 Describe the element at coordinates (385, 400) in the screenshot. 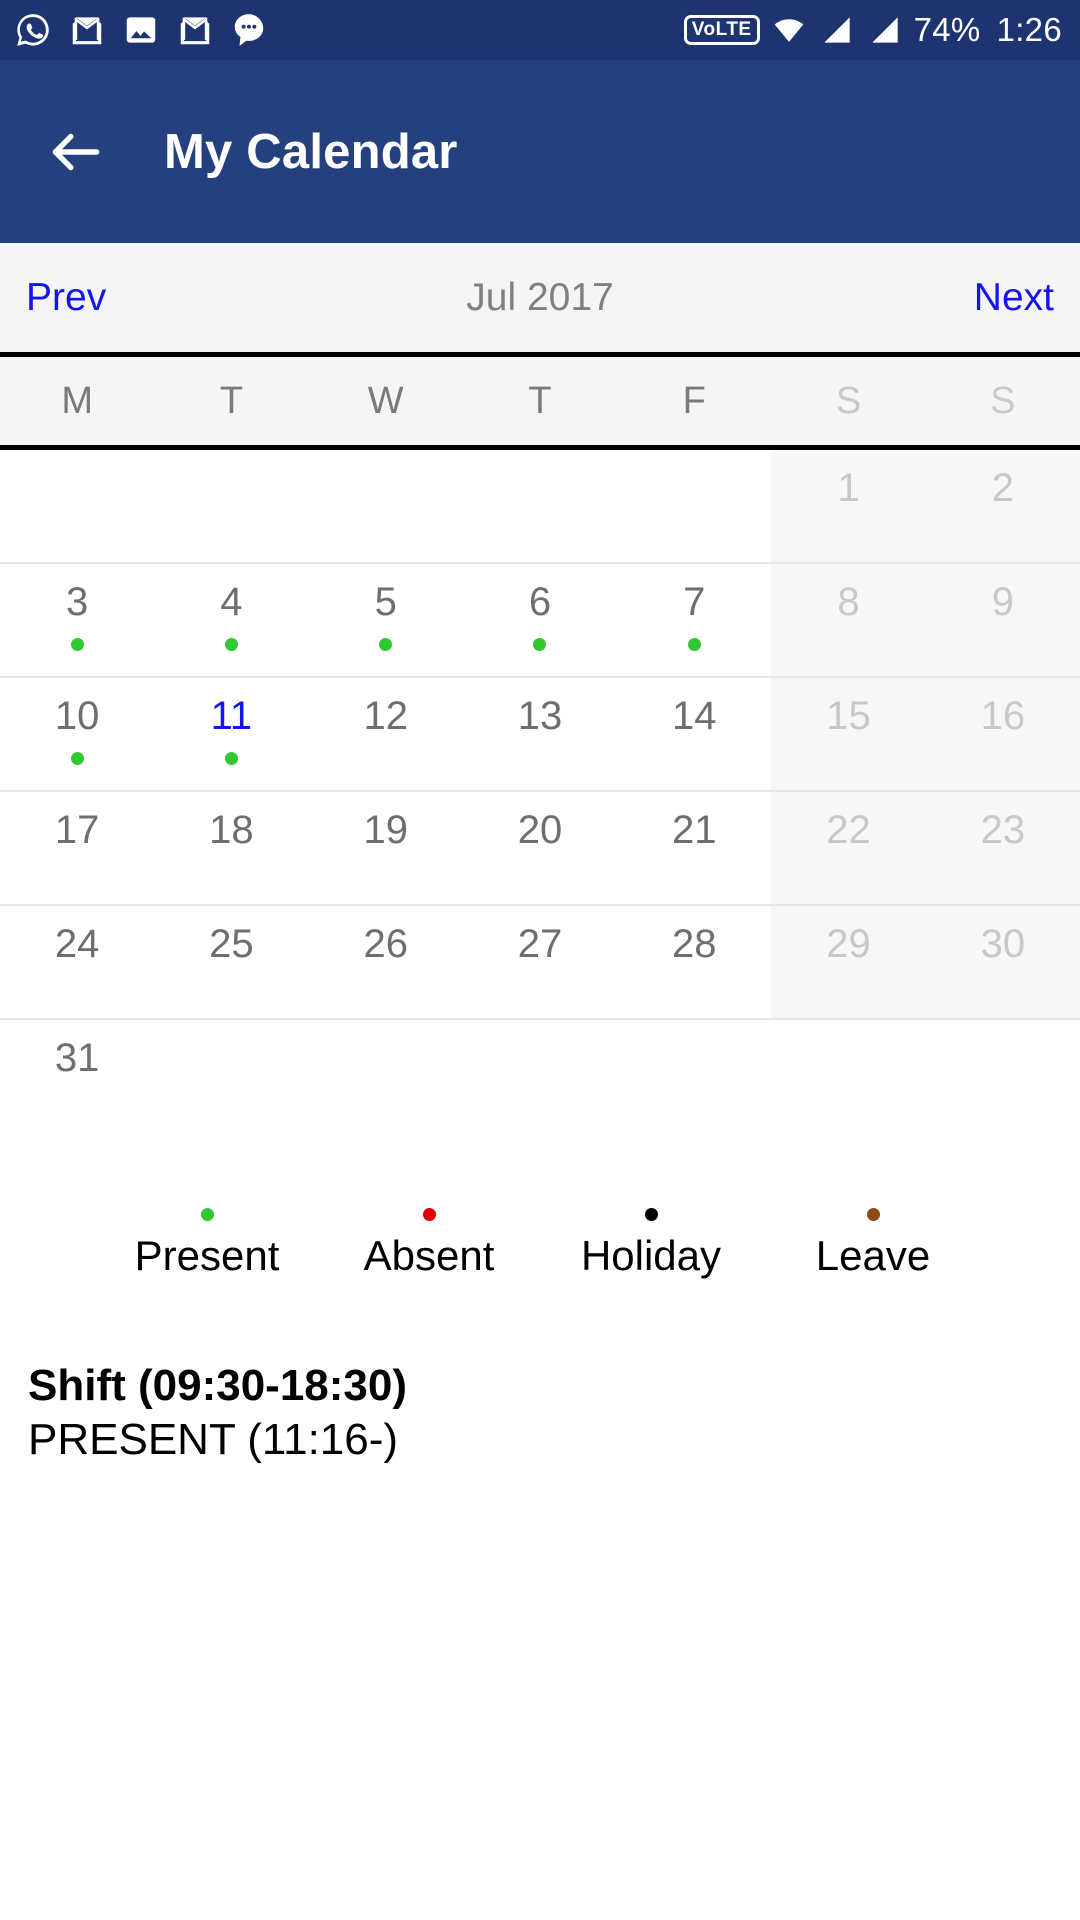

I see `weekday-wed: W` at that location.